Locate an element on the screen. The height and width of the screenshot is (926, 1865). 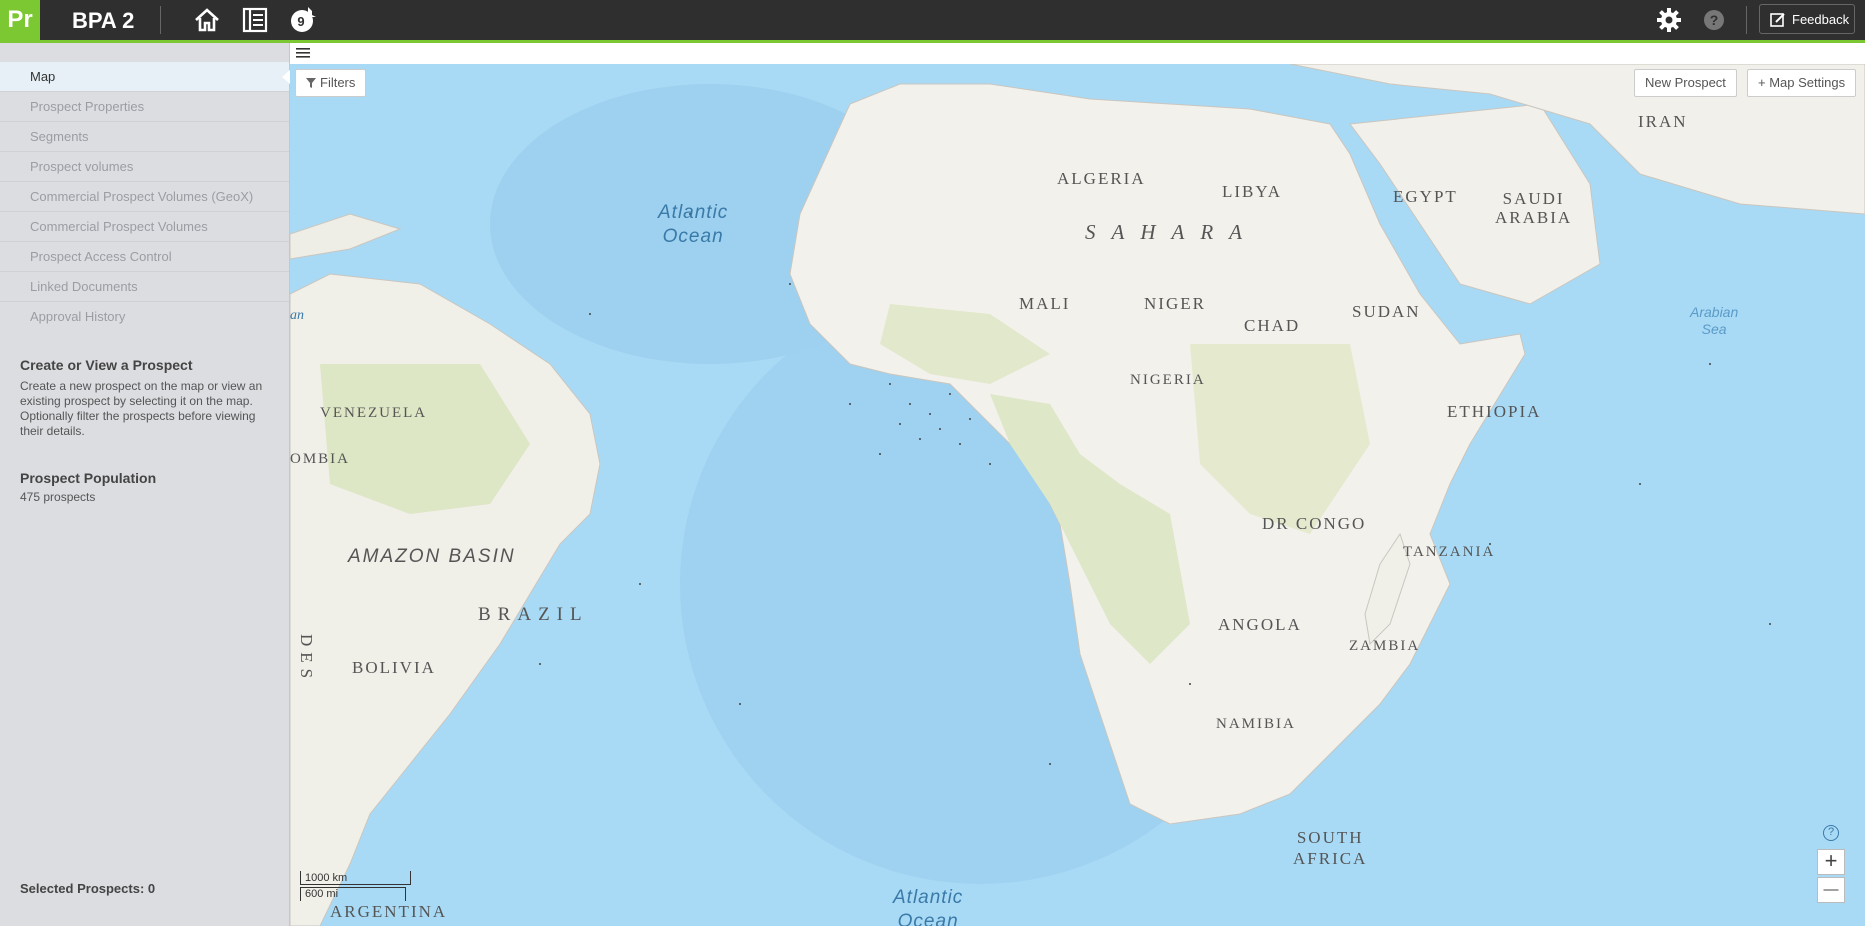
sidebar-item-label: Prospect Properties is located at coordinates (87, 106).